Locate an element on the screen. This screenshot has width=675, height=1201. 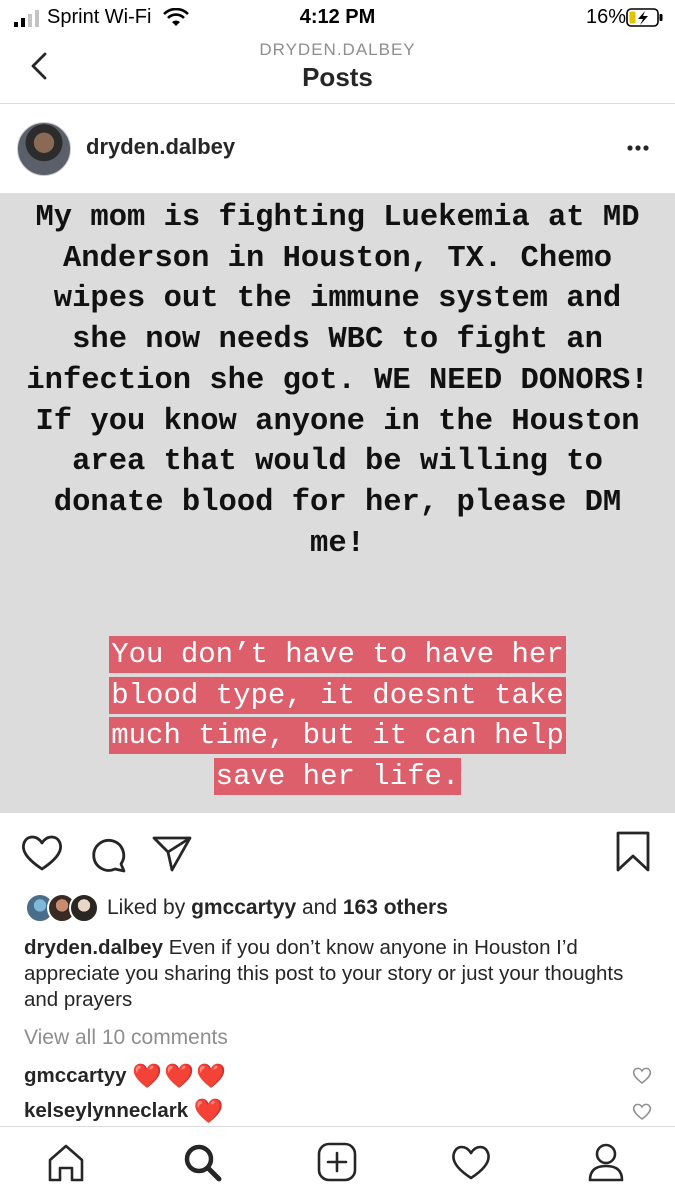
comment-button is located at coordinates (108, 854).